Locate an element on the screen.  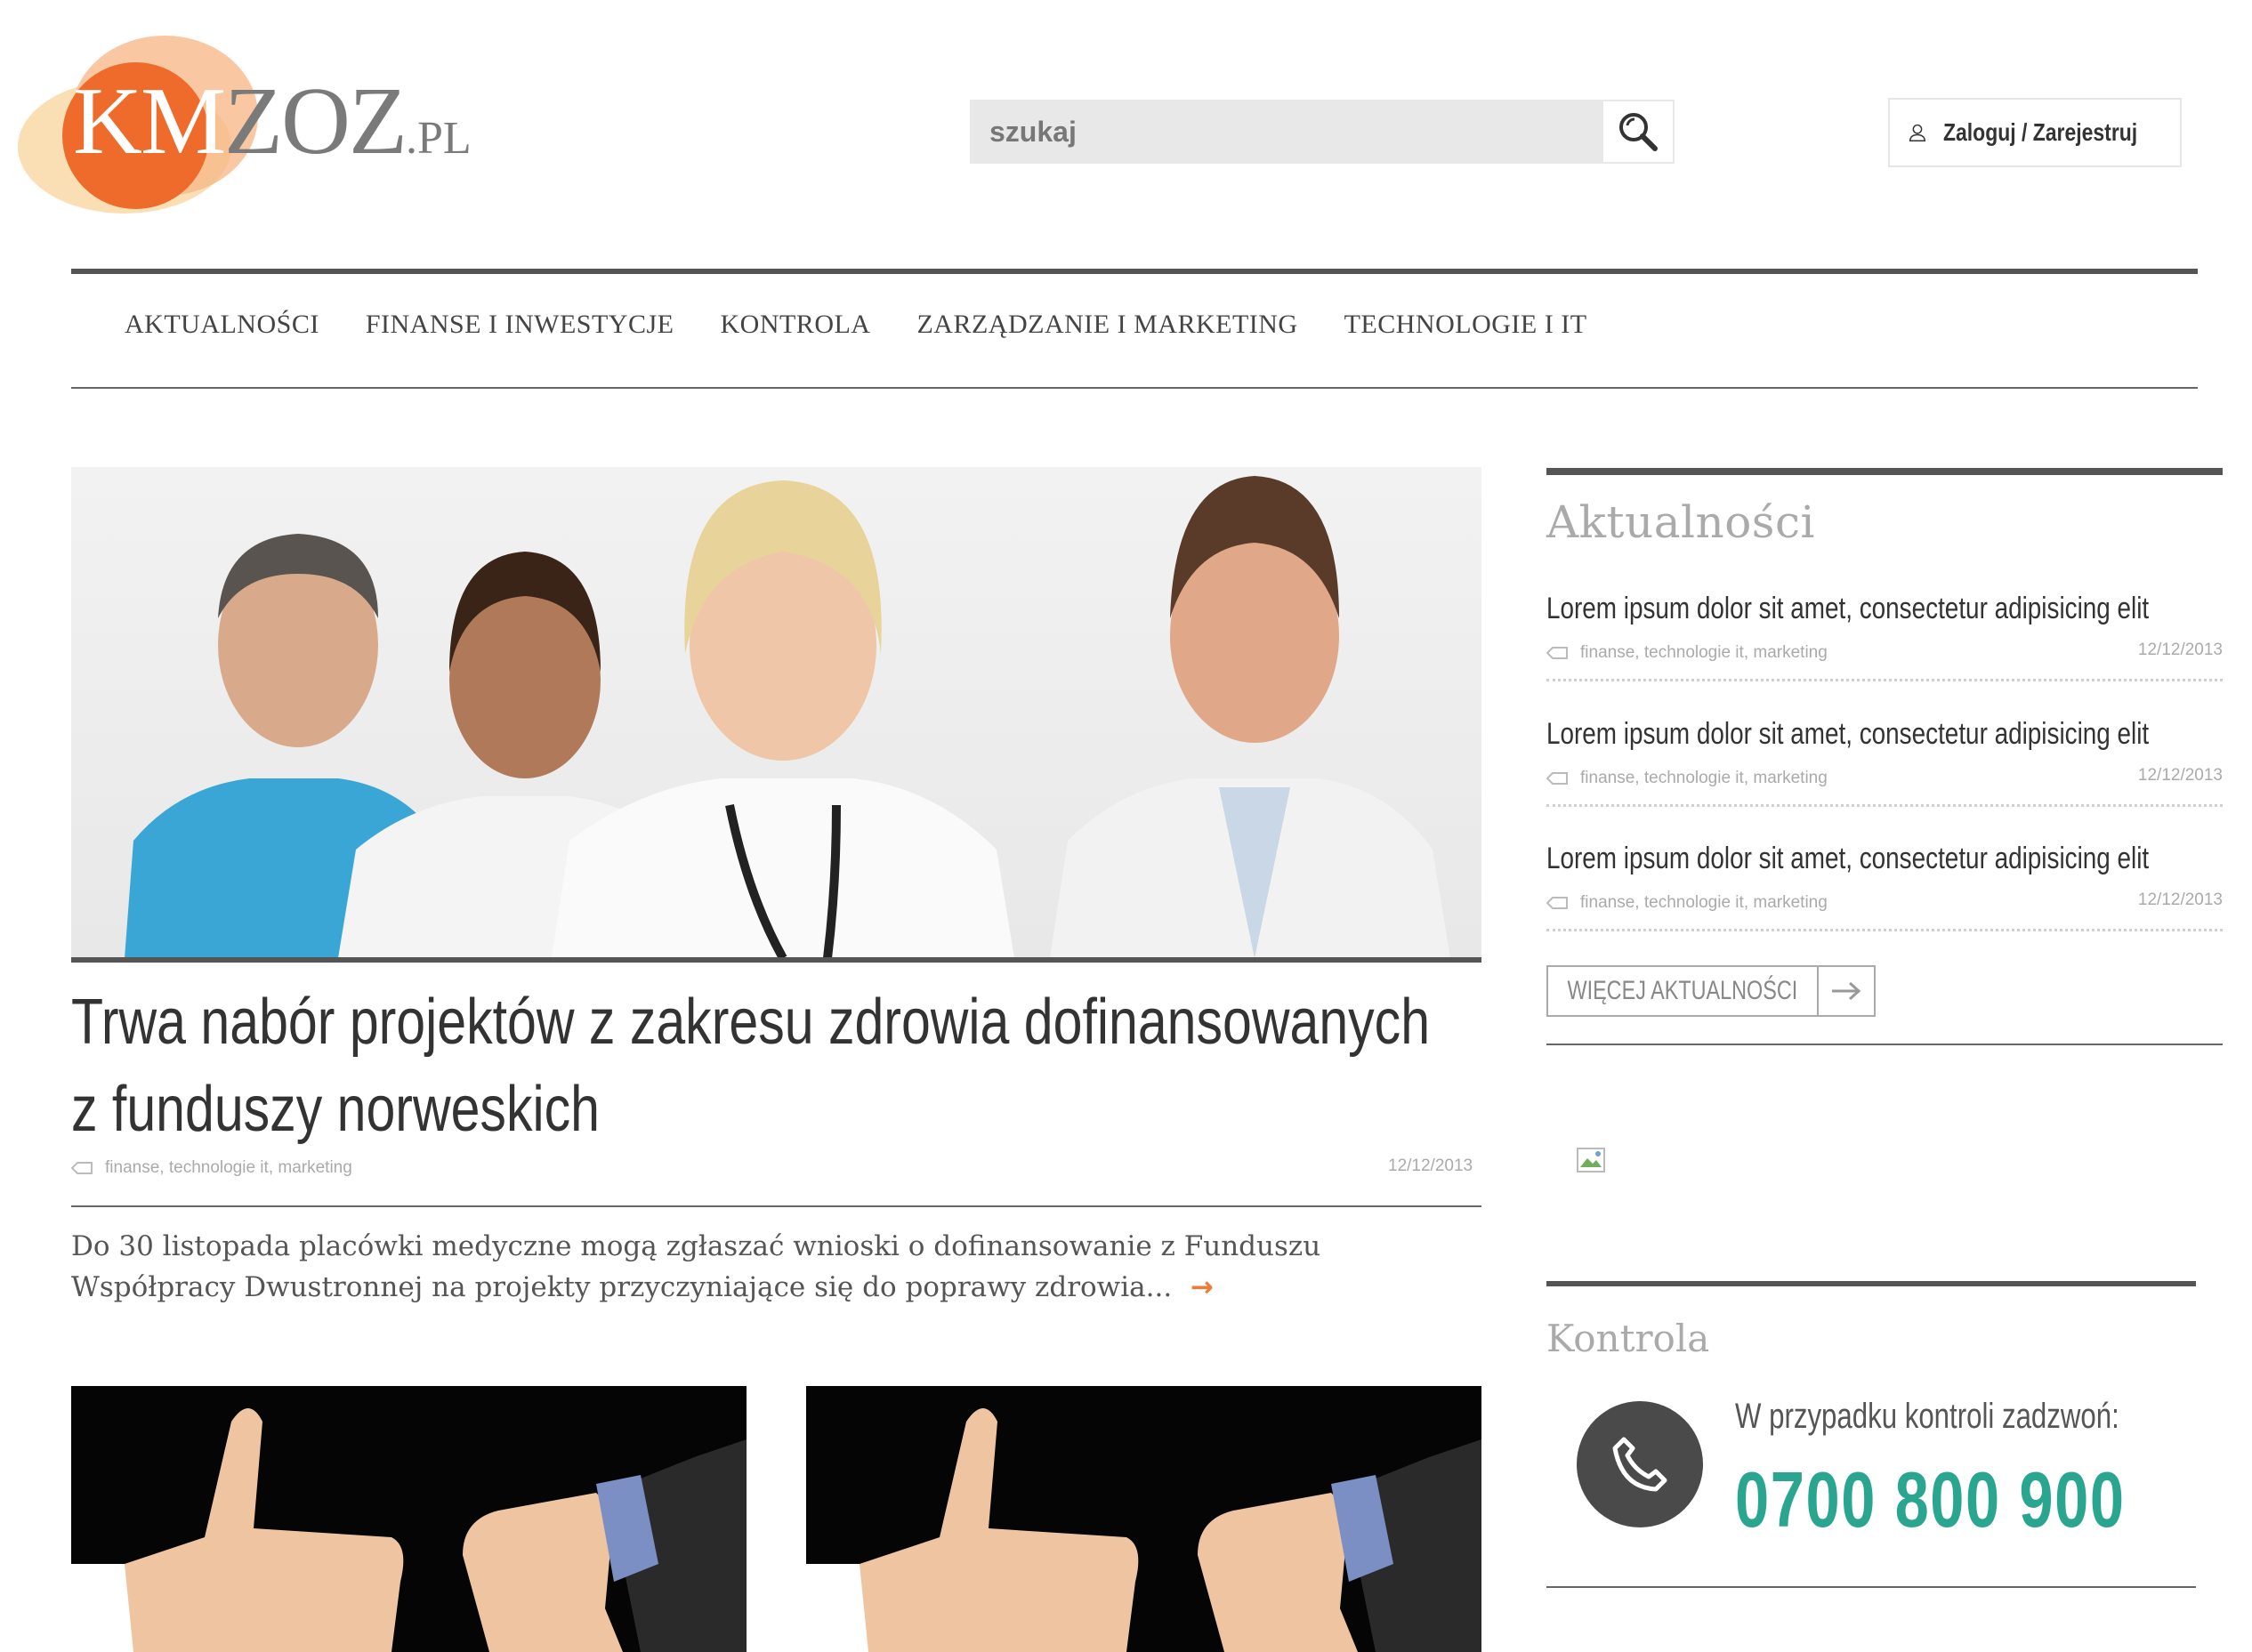
nav-item-technologie: TECHNOLOGIE I IT is located at coordinates (1465, 332).